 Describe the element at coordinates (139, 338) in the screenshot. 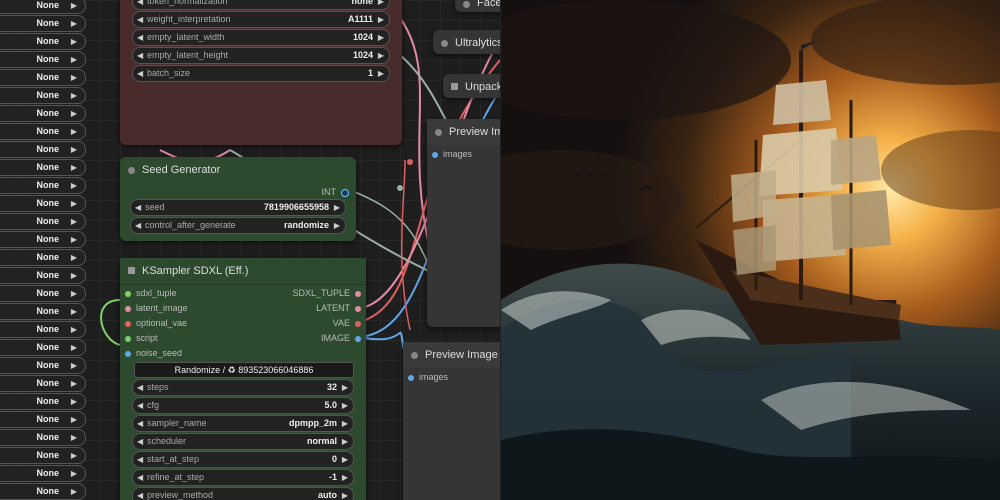

I see `input-script: script` at that location.